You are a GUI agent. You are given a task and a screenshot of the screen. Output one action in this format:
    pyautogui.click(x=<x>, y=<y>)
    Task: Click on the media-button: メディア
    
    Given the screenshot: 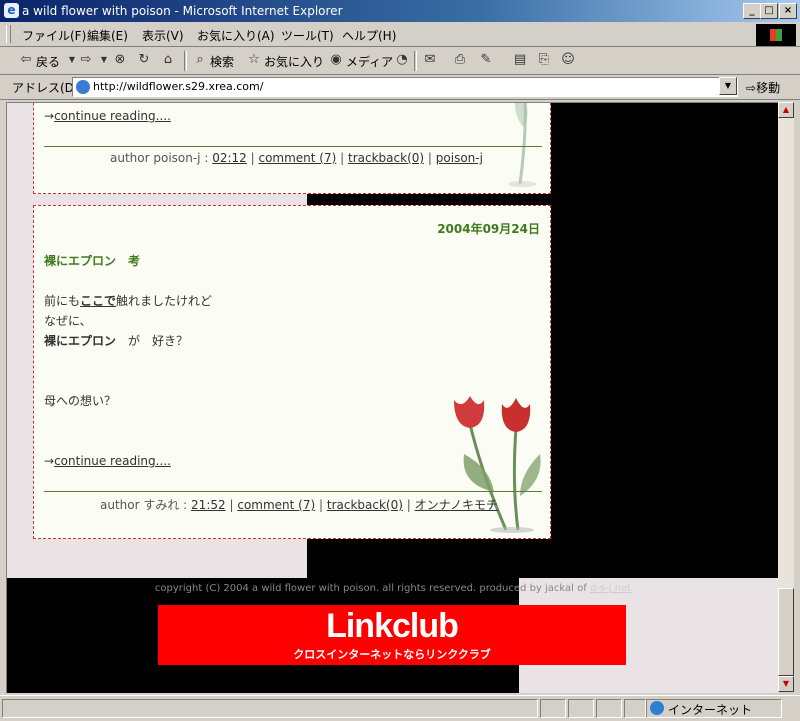 What is the action you would take?
    pyautogui.click(x=369, y=61)
    